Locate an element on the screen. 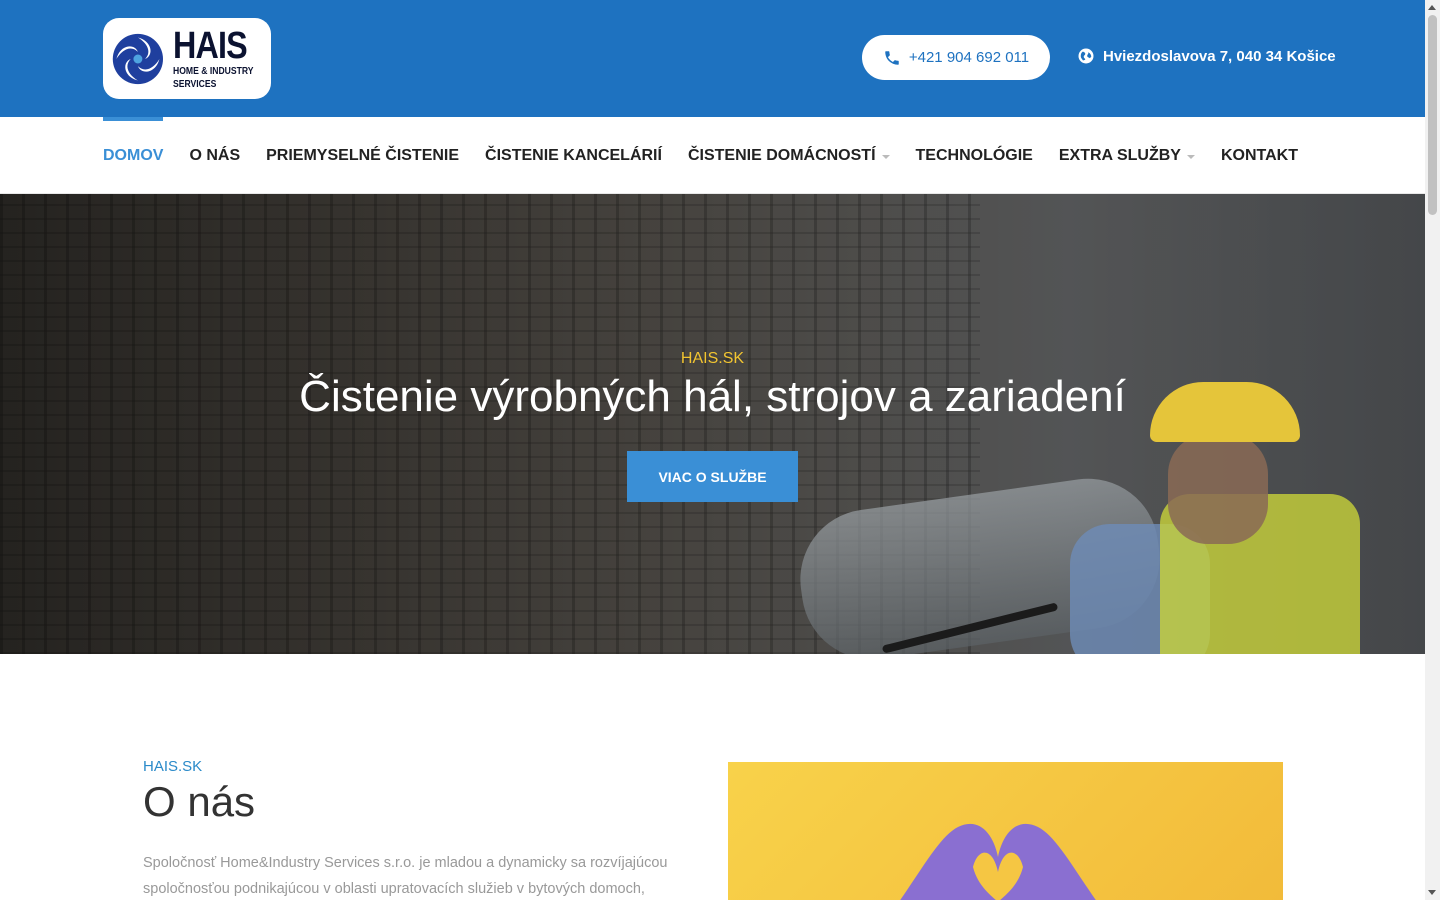 The height and width of the screenshot is (900, 1440). nav-item: TECHNOLÓGIE is located at coordinates (974, 155).